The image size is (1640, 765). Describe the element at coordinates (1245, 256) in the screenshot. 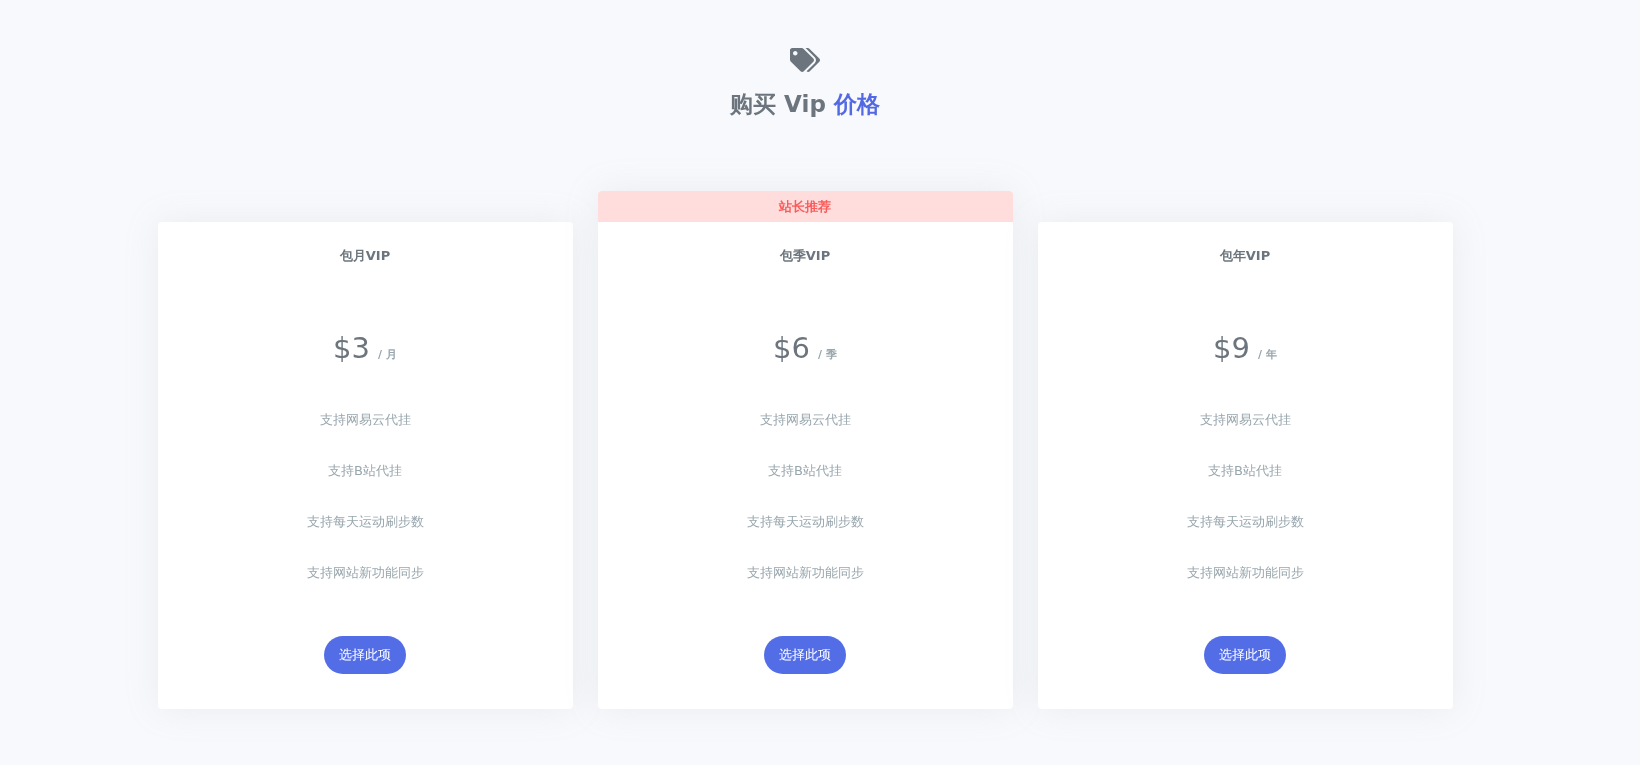

I see `plan-name: 包年VIP` at that location.